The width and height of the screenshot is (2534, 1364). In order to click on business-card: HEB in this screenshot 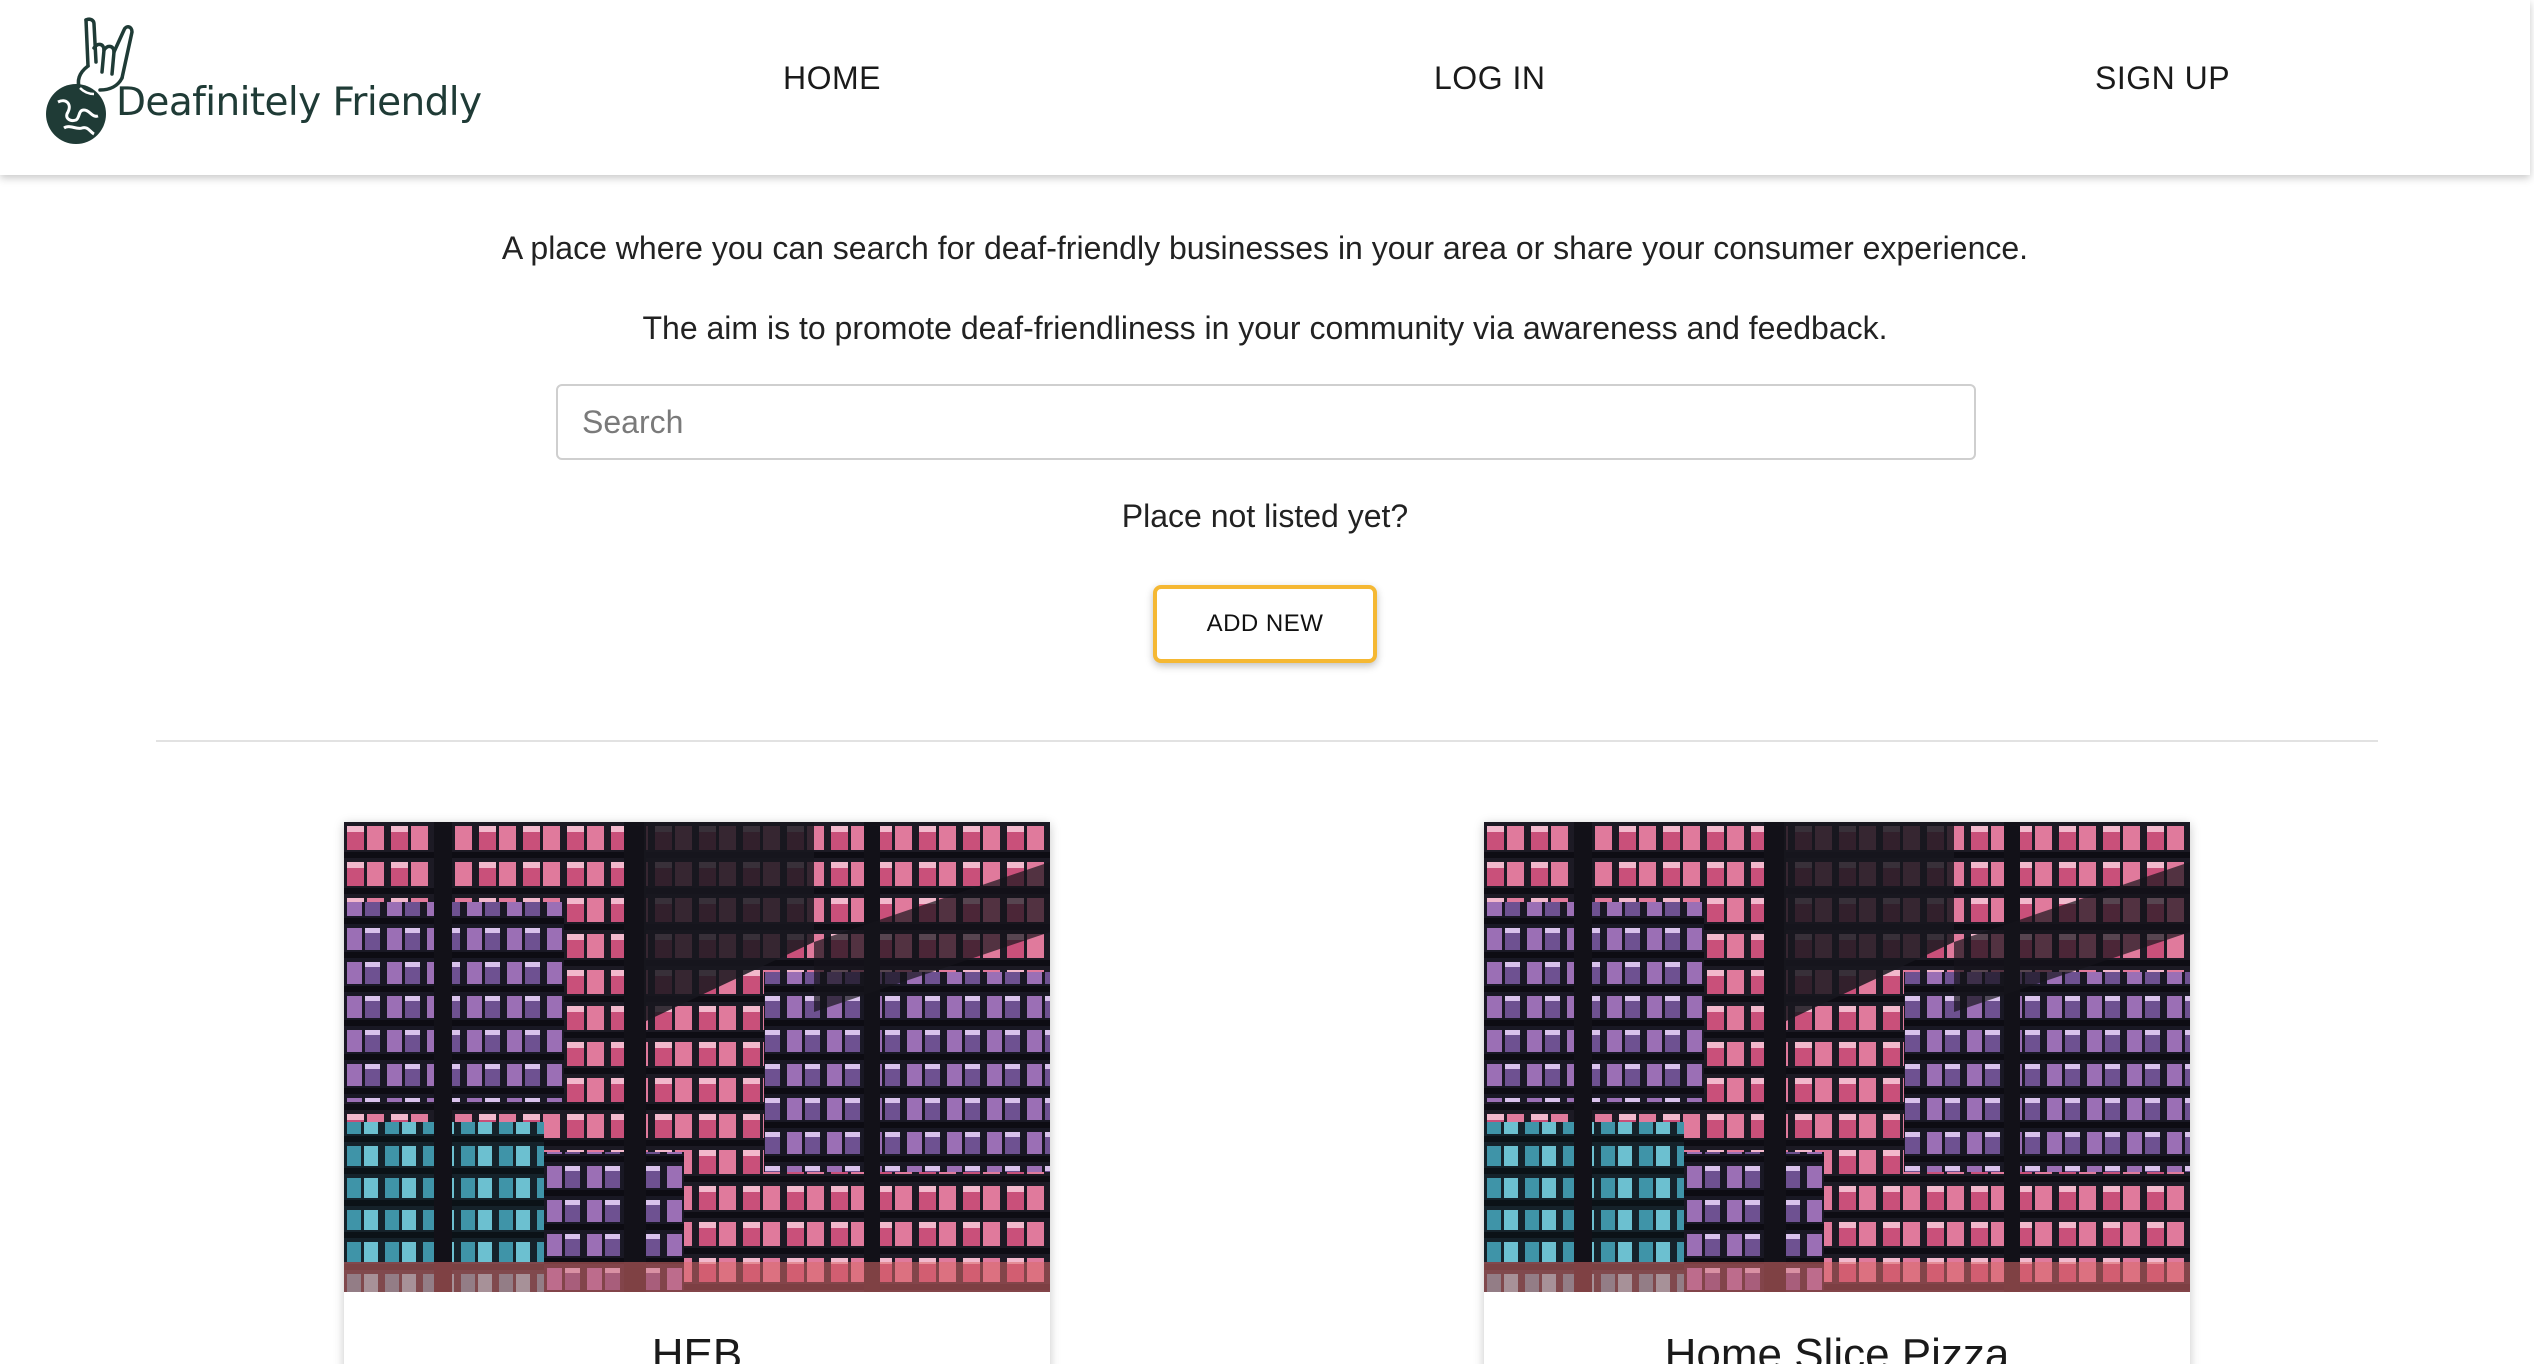, I will do `click(697, 1093)`.